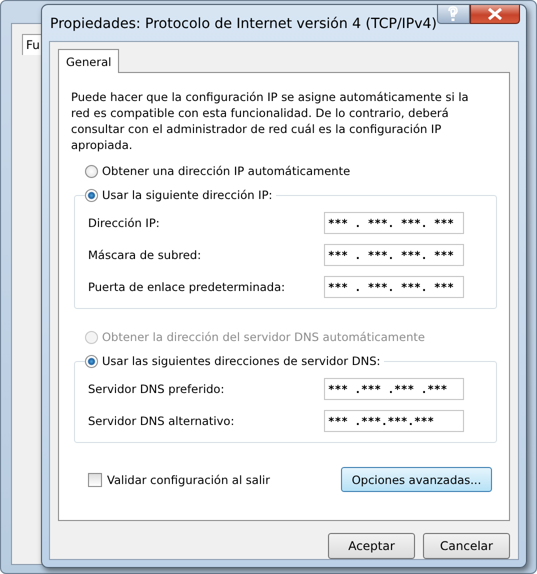 Image resolution: width=537 pixels, height=574 pixels. What do you see at coordinates (89, 61) in the screenshot?
I see `tab: General` at bounding box center [89, 61].